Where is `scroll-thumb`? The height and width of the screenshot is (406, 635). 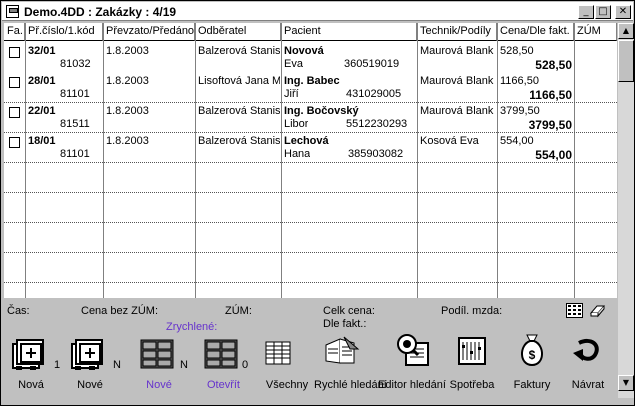
scroll-thumb is located at coordinates (626, 61).